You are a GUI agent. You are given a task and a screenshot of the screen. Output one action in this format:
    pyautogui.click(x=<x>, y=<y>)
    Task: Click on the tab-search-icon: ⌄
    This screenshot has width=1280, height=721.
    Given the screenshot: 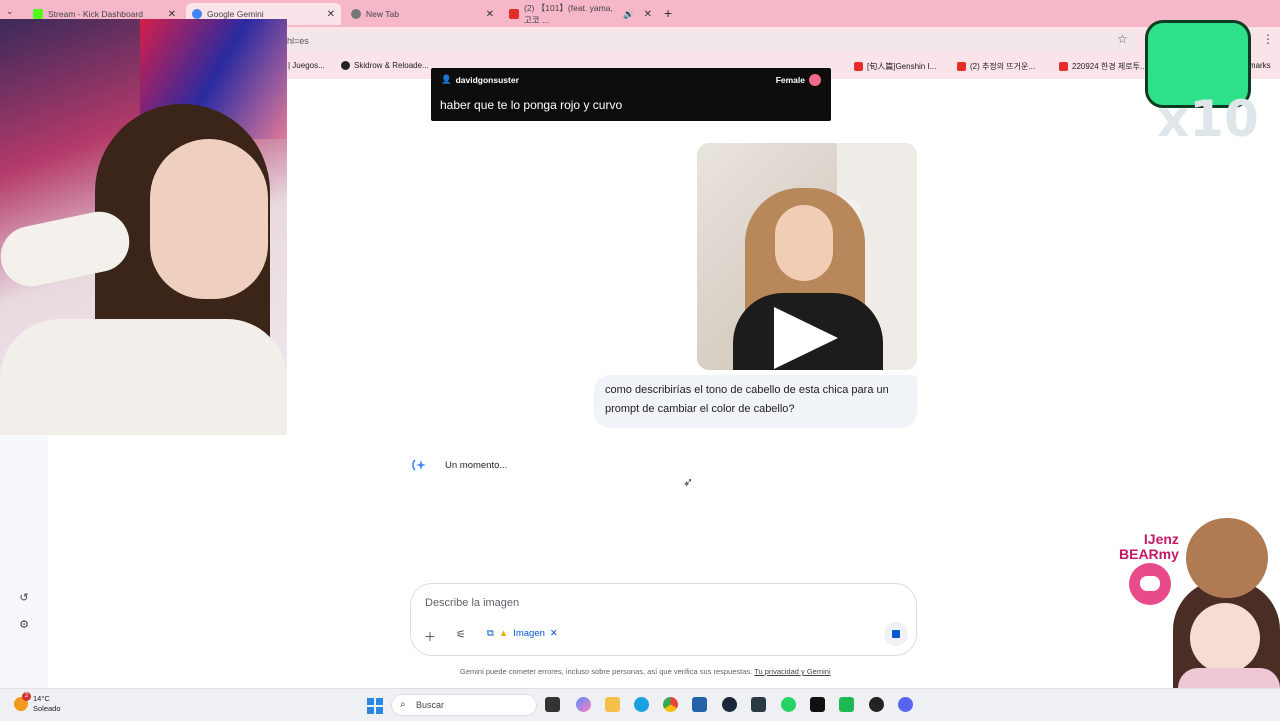 What is the action you would take?
    pyautogui.click(x=10, y=11)
    